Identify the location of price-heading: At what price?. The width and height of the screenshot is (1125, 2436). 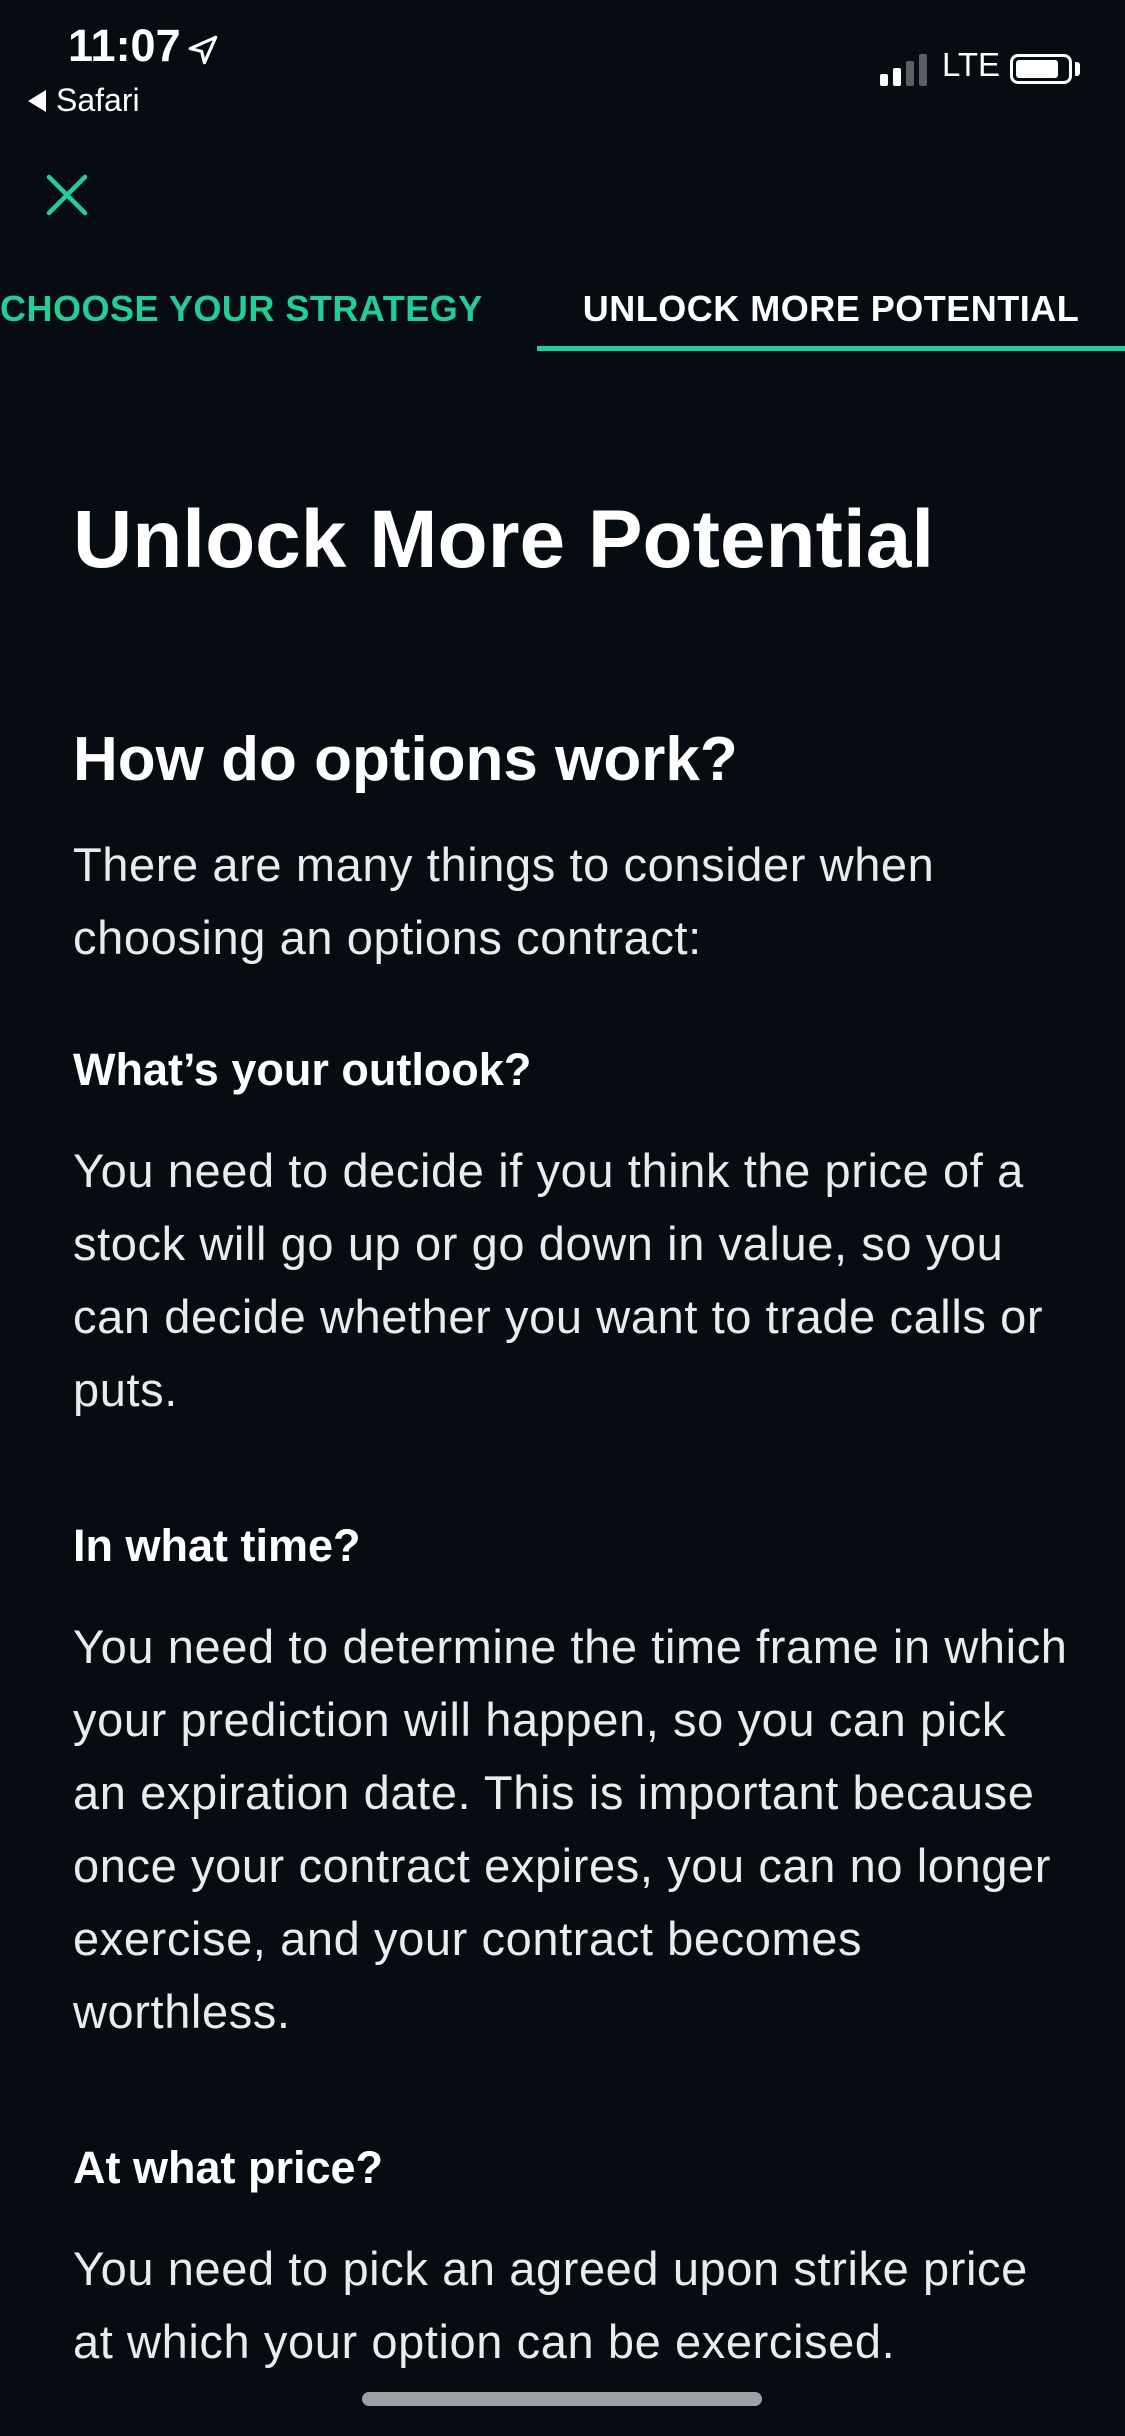
(228, 2167).